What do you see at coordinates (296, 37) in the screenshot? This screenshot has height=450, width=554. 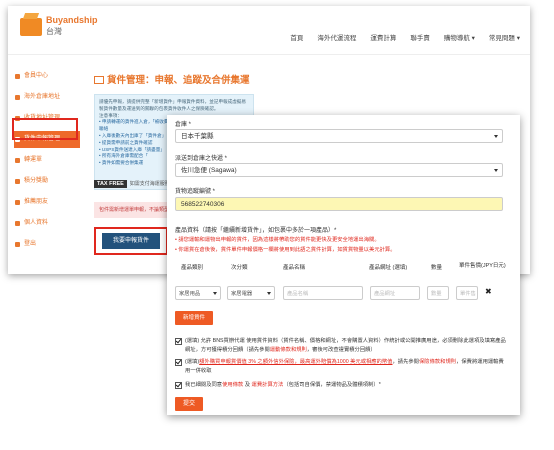 I see `nav-home: 首頁` at bounding box center [296, 37].